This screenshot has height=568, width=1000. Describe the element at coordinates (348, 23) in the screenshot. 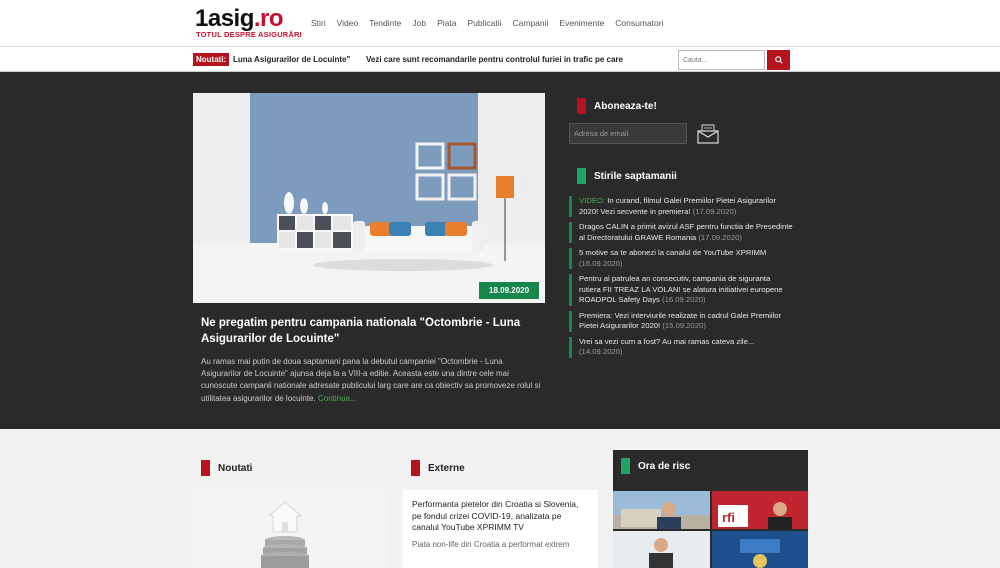

I see `nav-video: Video` at that location.